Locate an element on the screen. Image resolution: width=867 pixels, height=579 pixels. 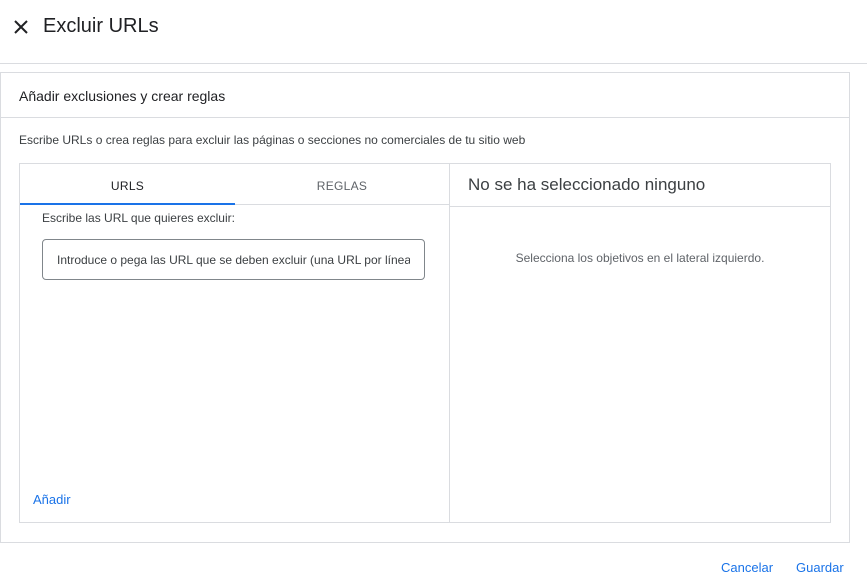
tab-reglas: REGLAS is located at coordinates (342, 184).